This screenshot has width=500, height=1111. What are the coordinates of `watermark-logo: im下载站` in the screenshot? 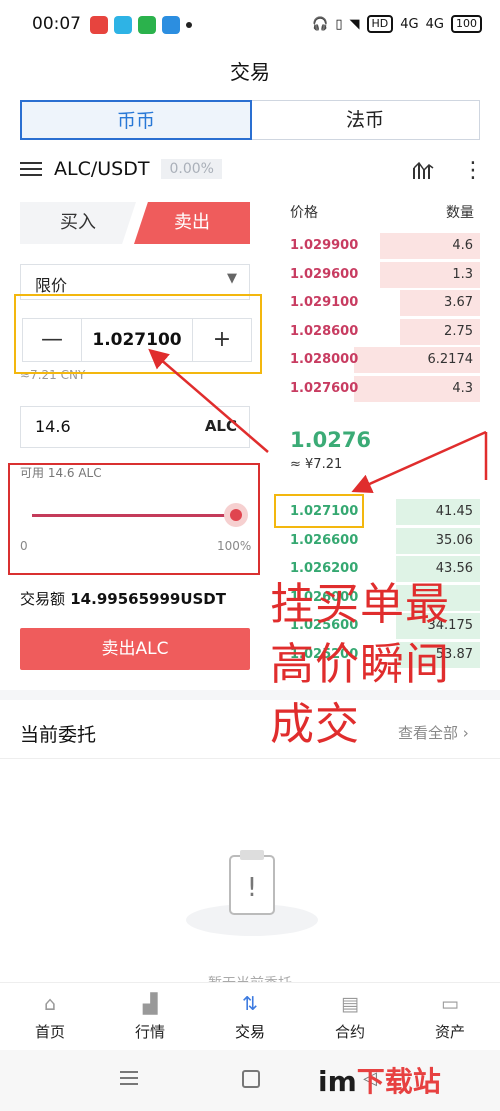 It's located at (379, 1080).